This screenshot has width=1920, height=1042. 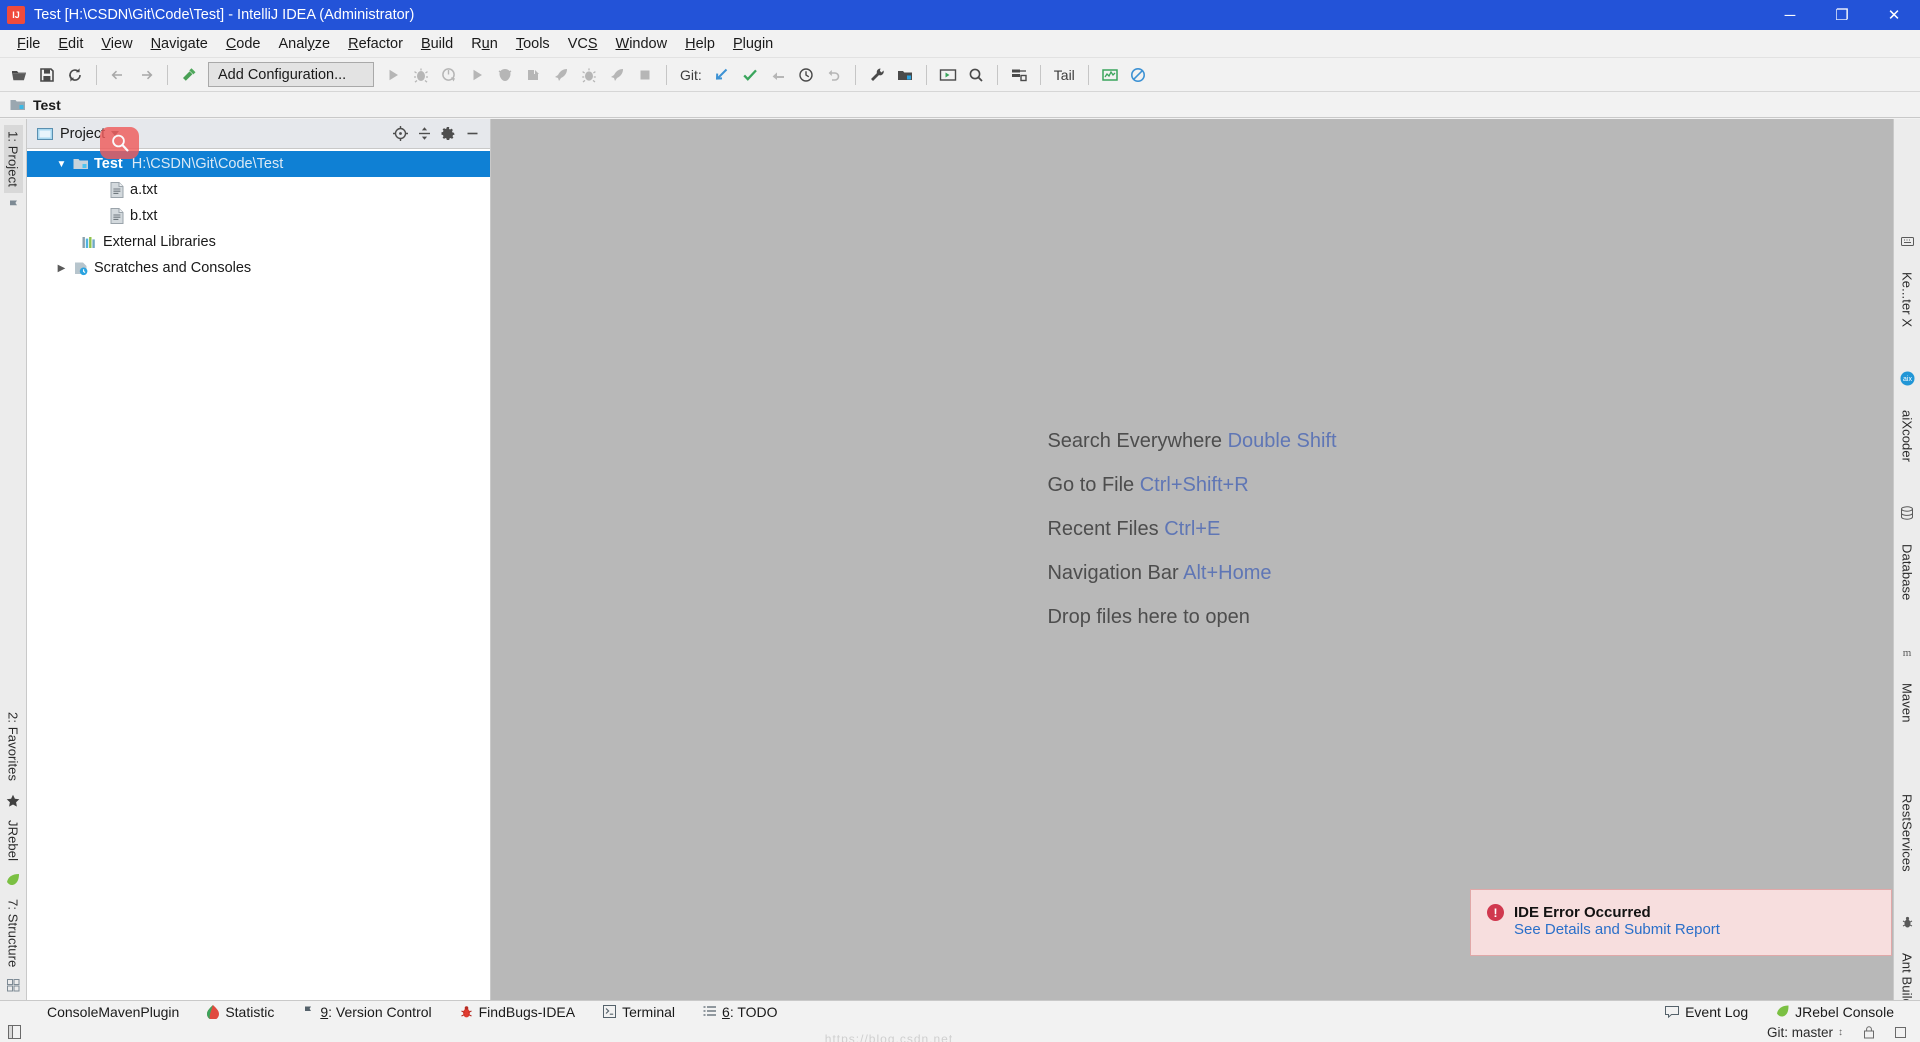 I want to click on search-icon, so click(x=976, y=75).